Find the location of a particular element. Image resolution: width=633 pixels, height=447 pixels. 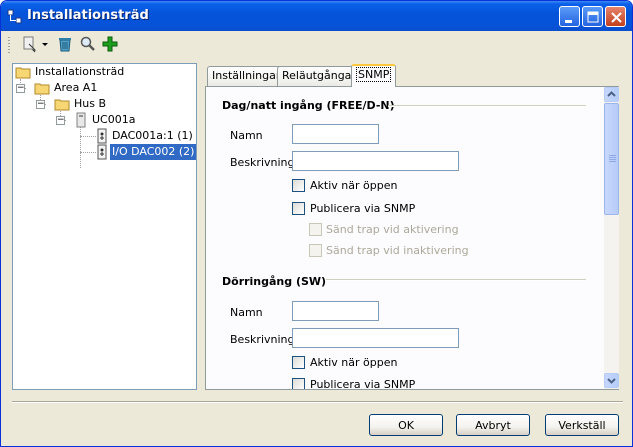

trap-deactivation-checkbox is located at coordinates (315, 250).